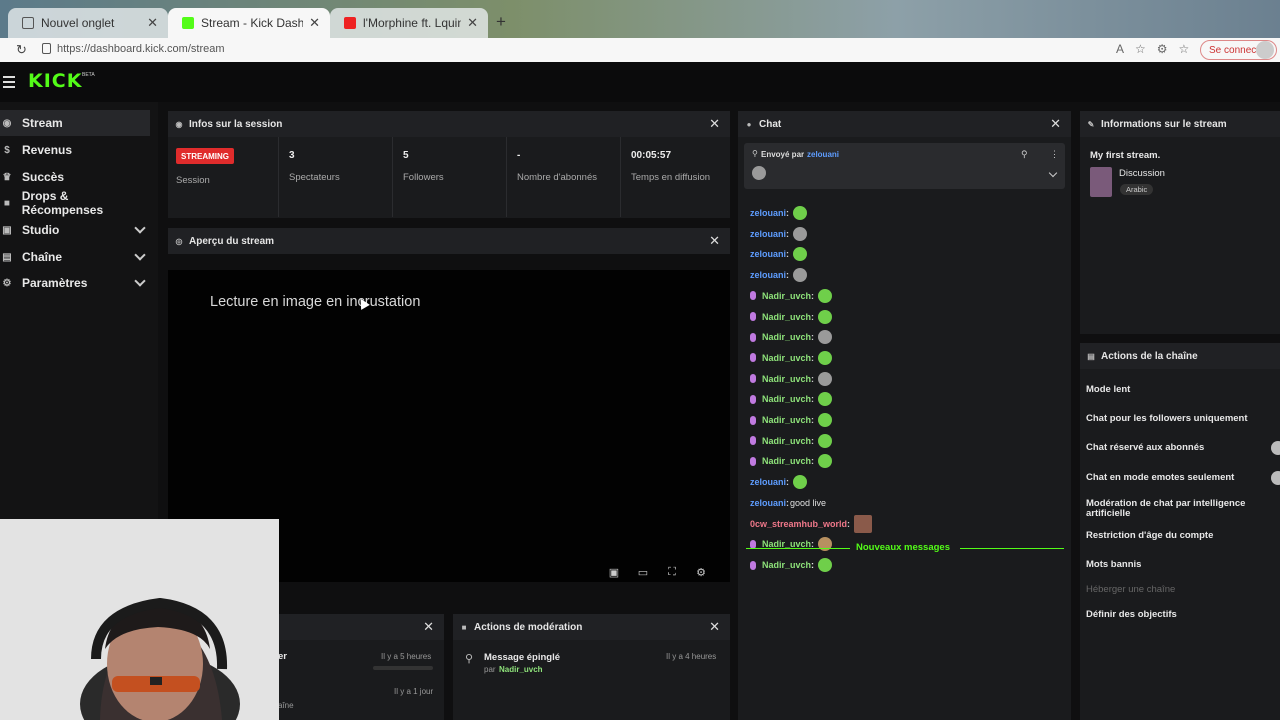  What do you see at coordinates (614, 572) in the screenshot?
I see `pip-icon: ▣` at bounding box center [614, 572].